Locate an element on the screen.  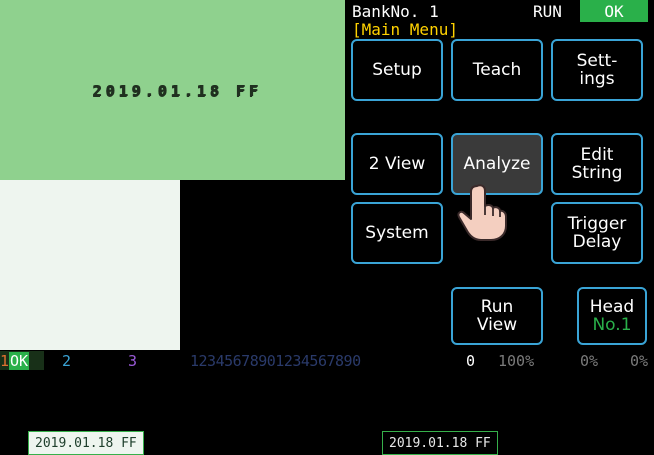
menu-title: [Main Menu] is located at coordinates (405, 29).